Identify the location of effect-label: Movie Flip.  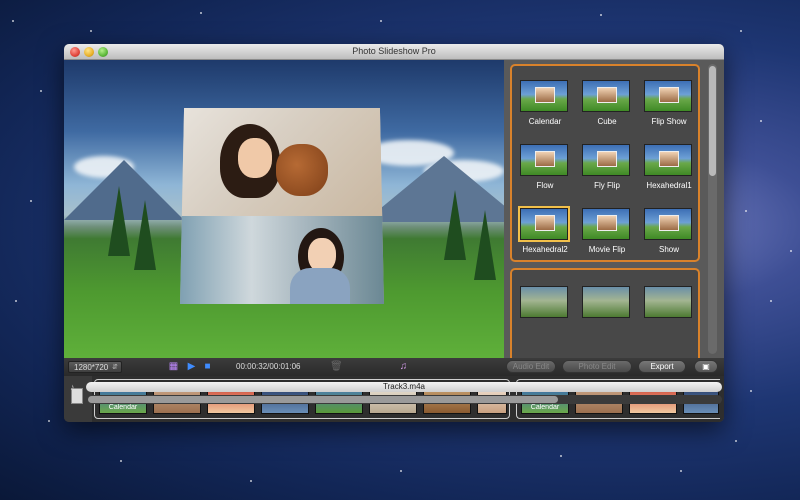
(607, 249).